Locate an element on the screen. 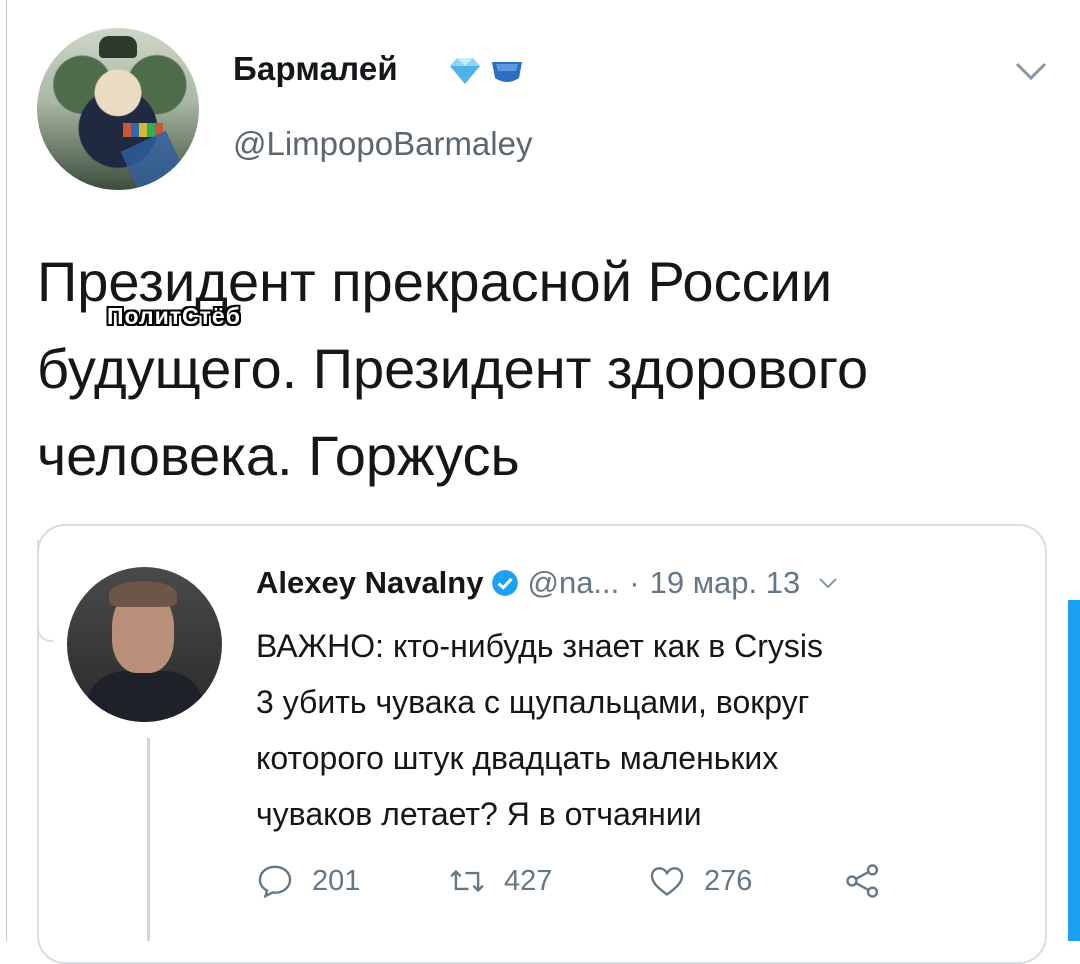  thread-line is located at coordinates (148, 839).